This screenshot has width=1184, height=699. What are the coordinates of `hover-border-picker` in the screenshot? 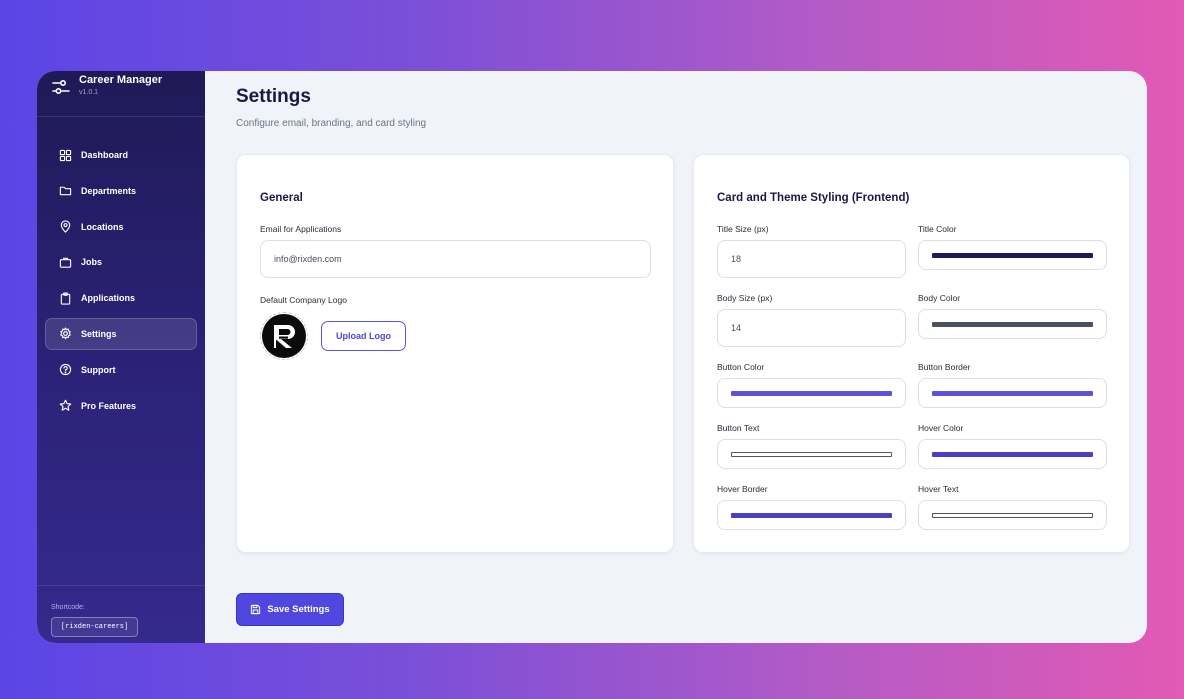 It's located at (811, 515).